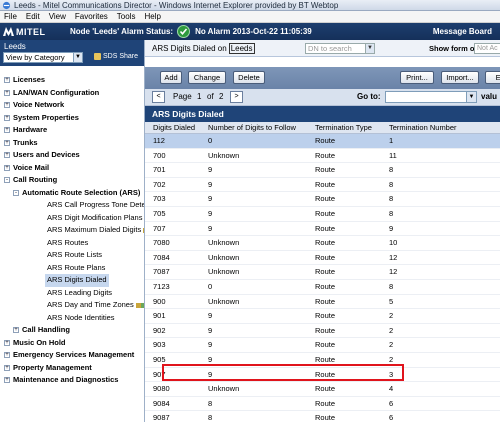 This screenshot has height=422, width=500. I want to click on table-row: 7084 Unknown Route 12, so click(322, 258).